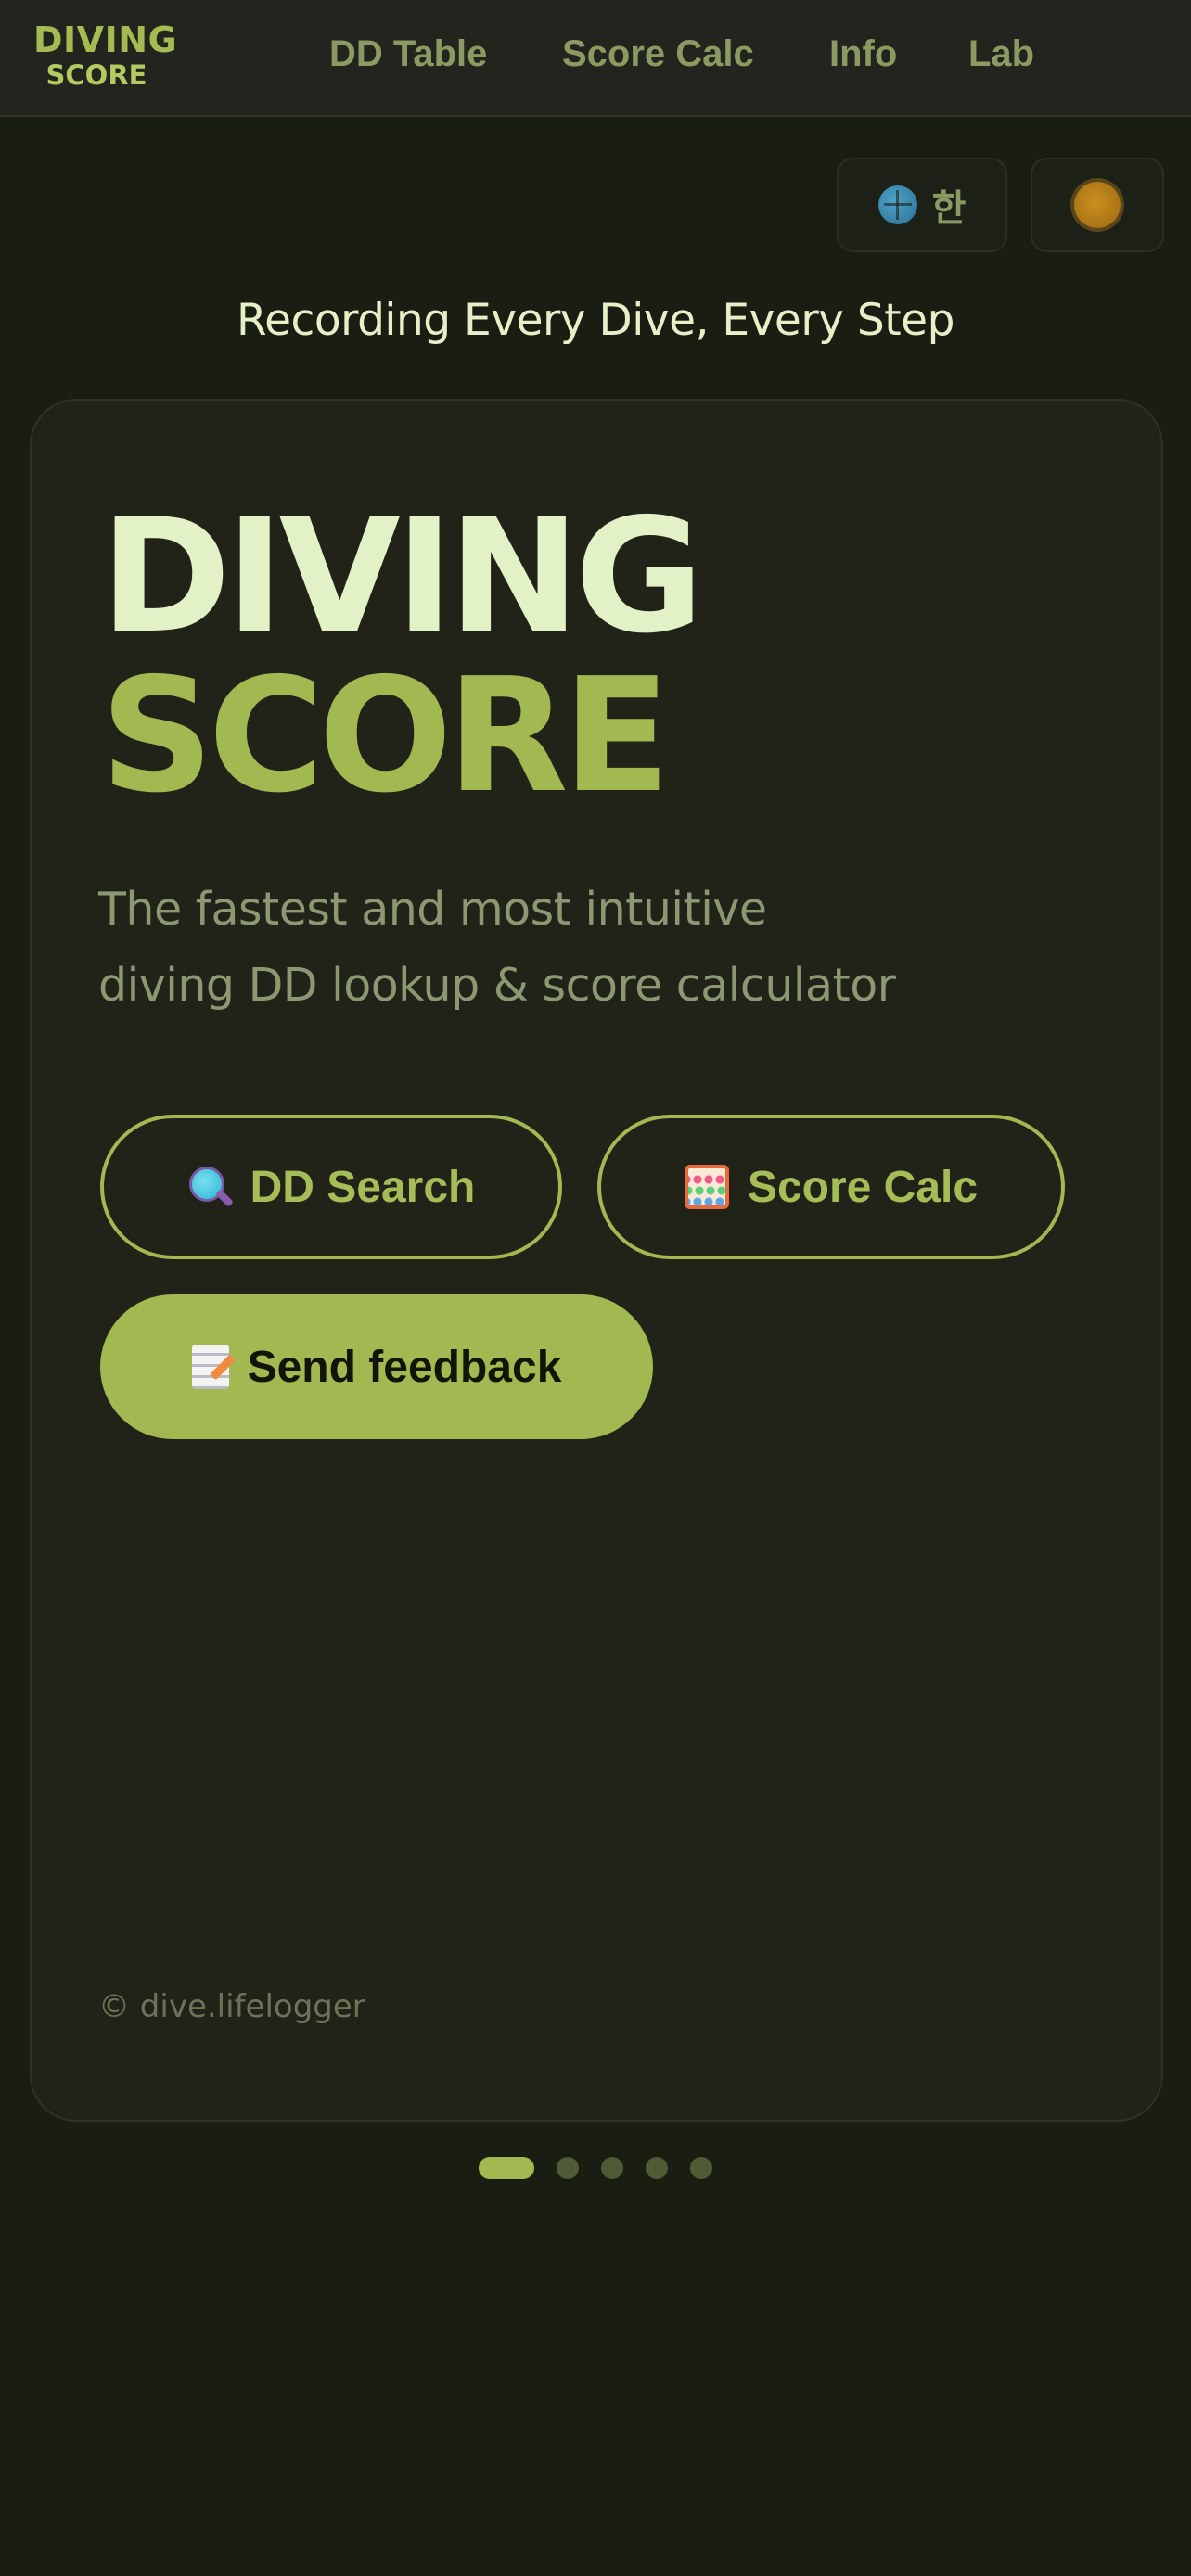  I want to click on language-toggle-button: 한, so click(922, 205).